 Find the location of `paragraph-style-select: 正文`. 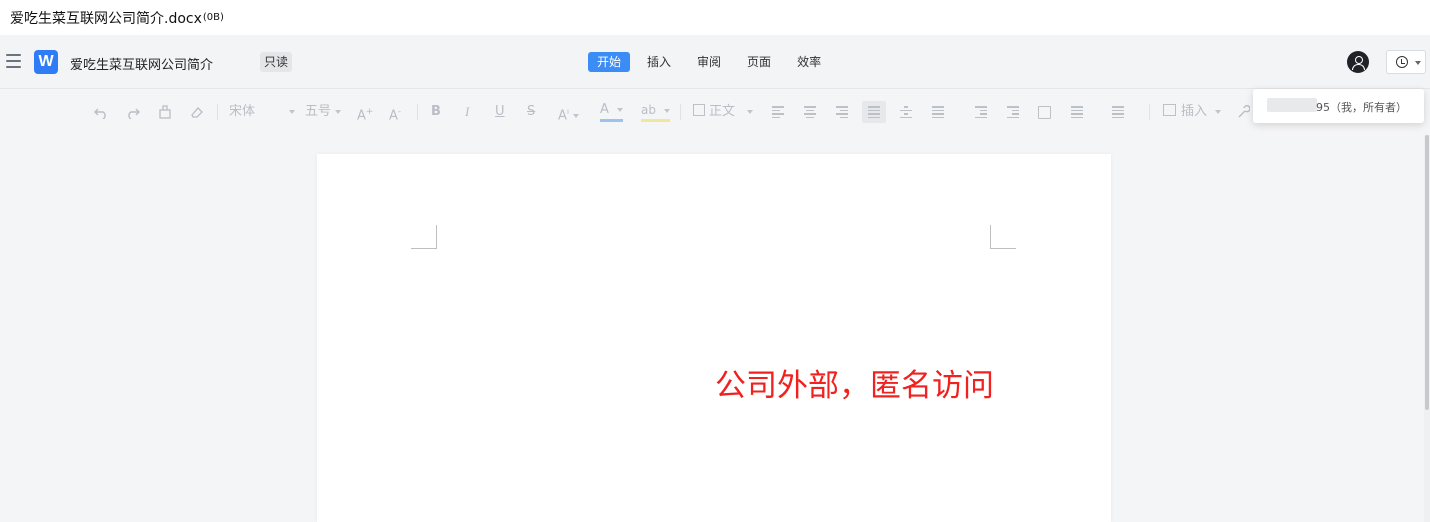

paragraph-style-select: 正文 is located at coordinates (726, 112).